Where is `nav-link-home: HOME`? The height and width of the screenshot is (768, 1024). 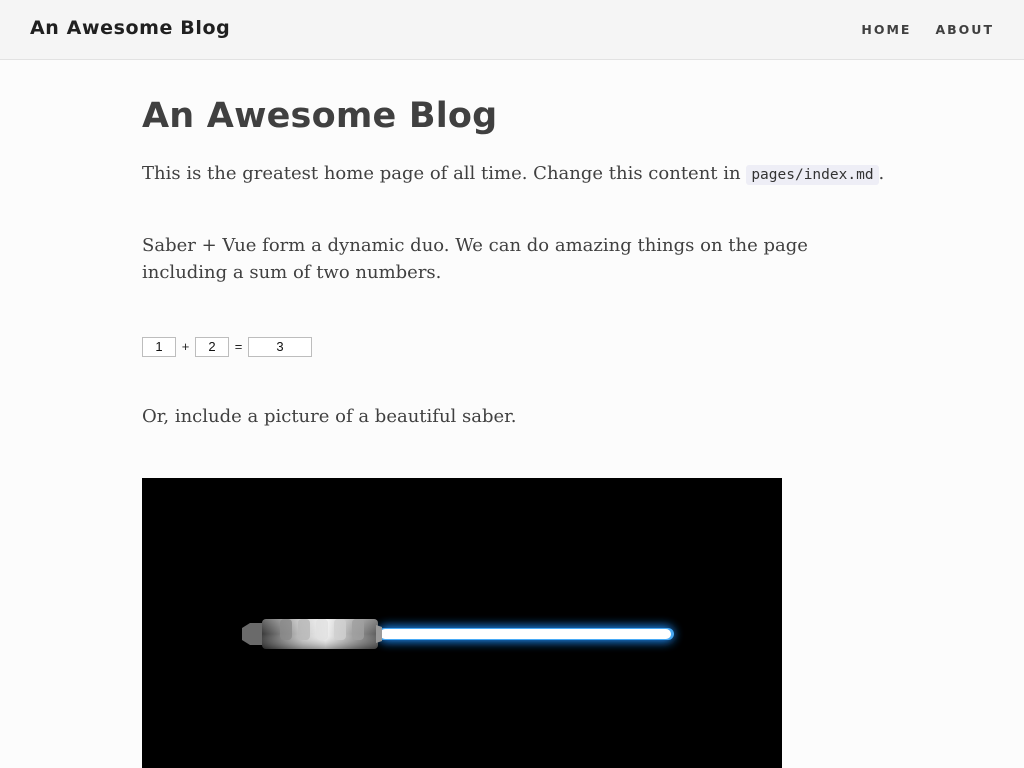
nav-link-home: HOME is located at coordinates (886, 29).